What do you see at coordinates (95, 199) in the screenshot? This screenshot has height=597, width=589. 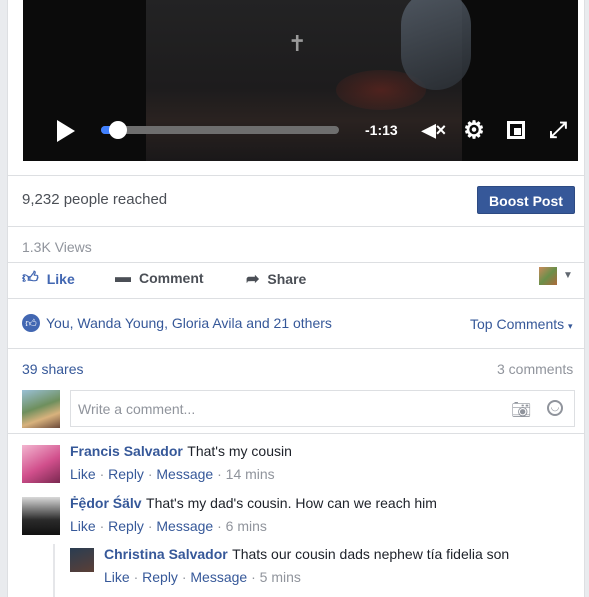 I see `people-reached: 9,232 people reached` at bounding box center [95, 199].